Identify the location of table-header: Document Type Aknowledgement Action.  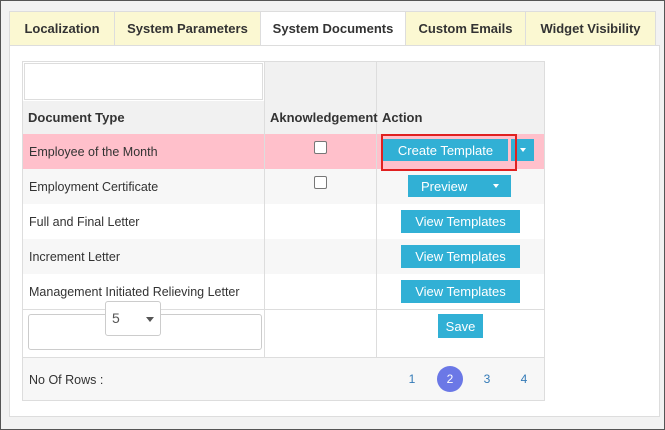
(283, 117).